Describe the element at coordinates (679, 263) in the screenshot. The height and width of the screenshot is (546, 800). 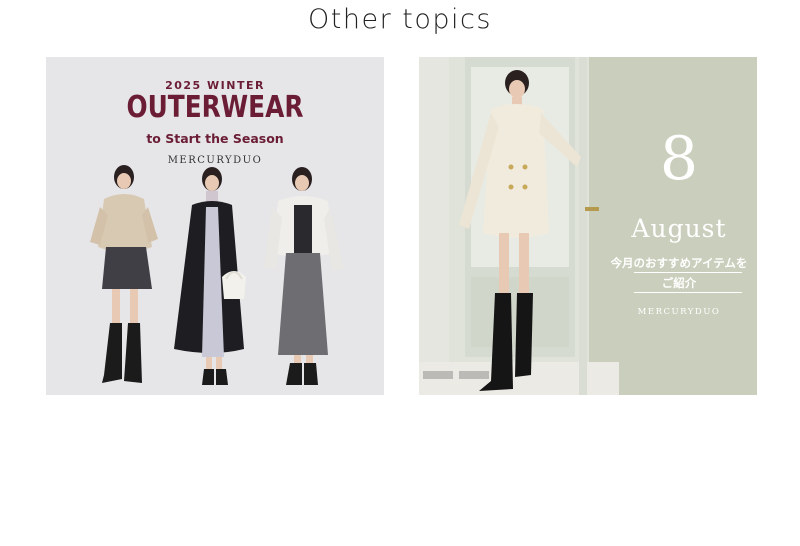
I see `august-caption-line1: 今月のおすすめアイテムを` at that location.